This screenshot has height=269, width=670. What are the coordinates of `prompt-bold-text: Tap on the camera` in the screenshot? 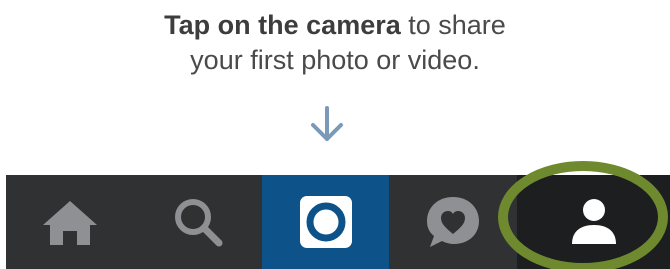 It's located at (282, 25).